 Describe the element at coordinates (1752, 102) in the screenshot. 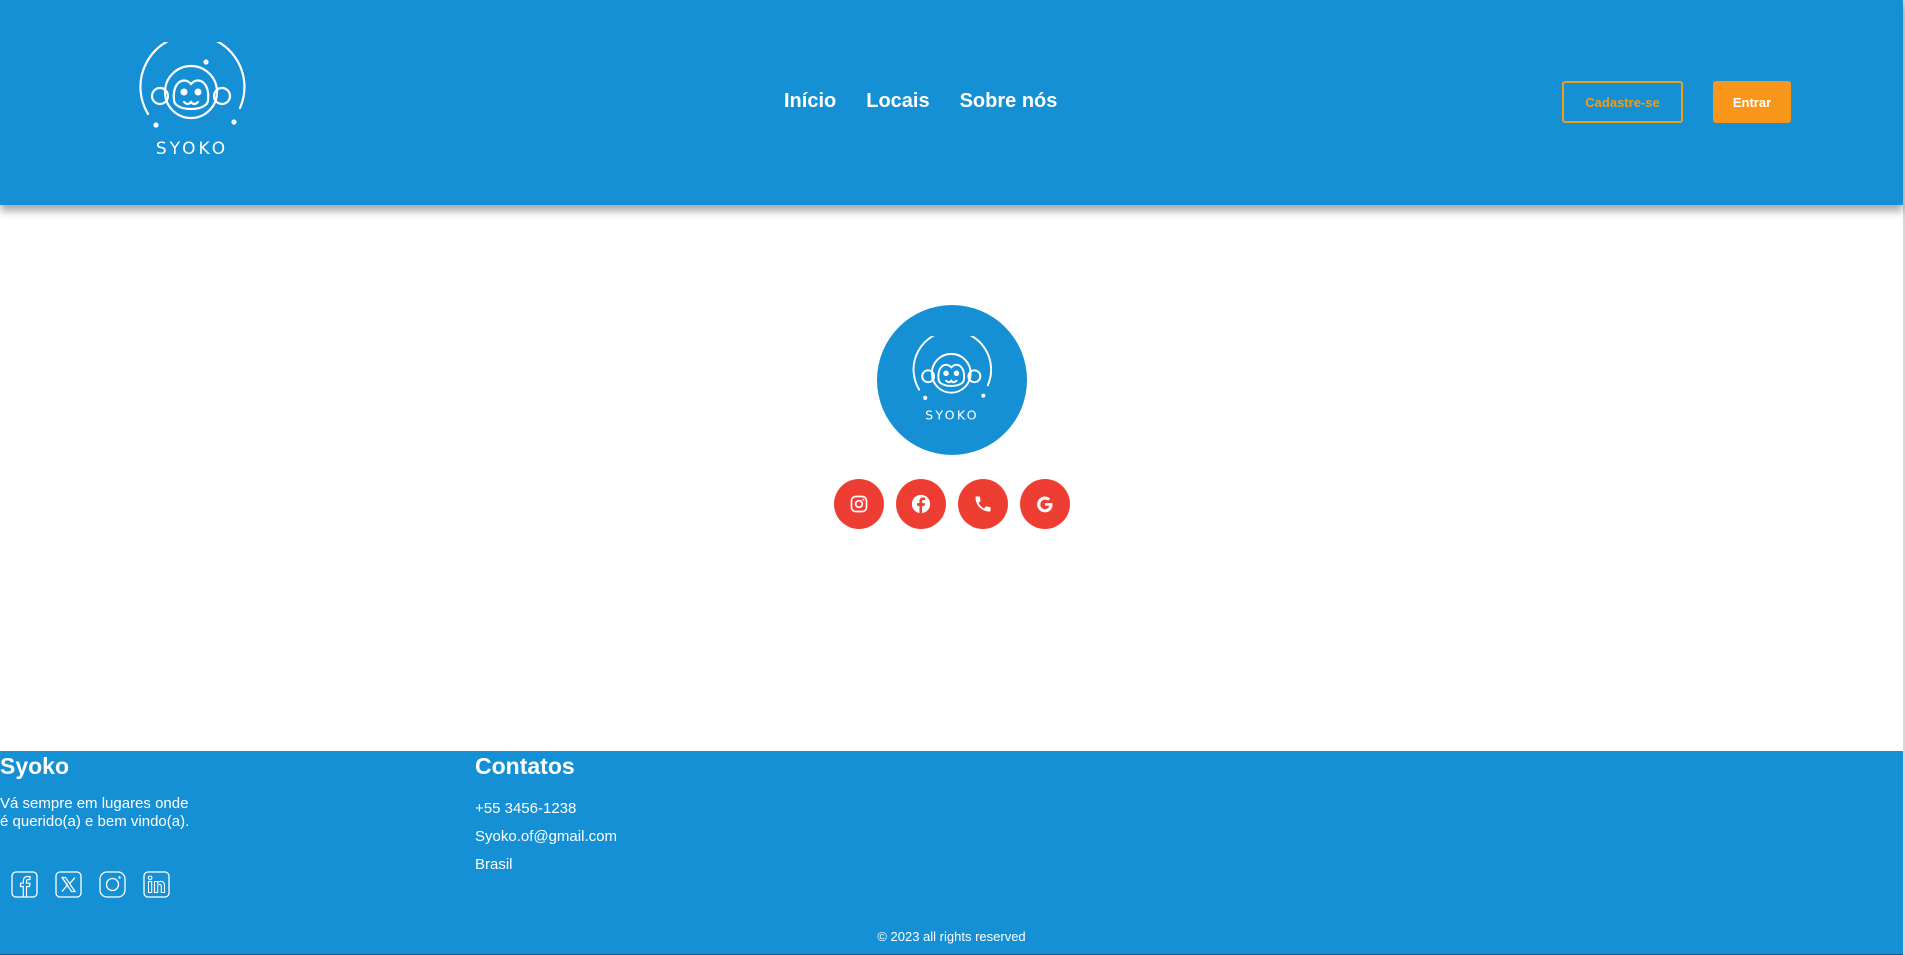

I see `login-button: Entrar` at that location.